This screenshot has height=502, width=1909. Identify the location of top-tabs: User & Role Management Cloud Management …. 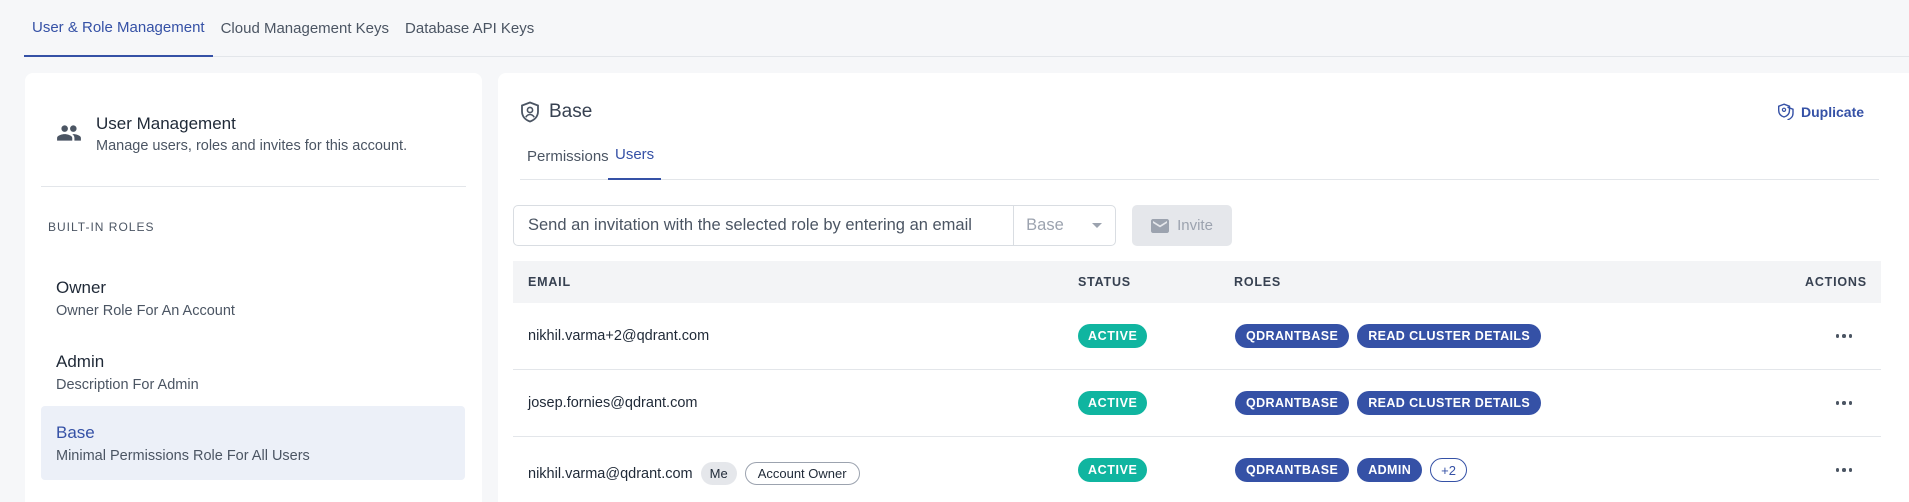
(966, 28).